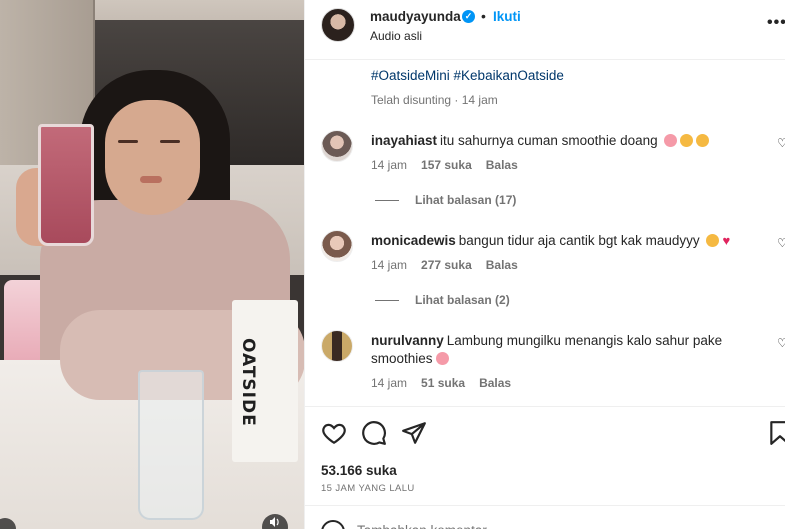 This screenshot has width=785, height=529. I want to click on comment-username: inayahiast, so click(404, 140).